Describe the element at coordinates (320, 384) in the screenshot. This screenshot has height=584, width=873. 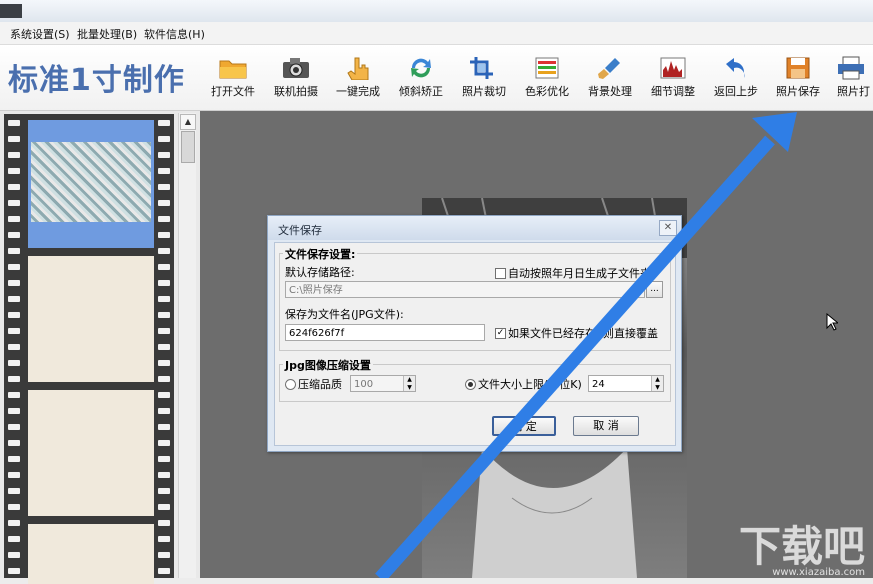
I see `quality-label: 压缩品质` at that location.